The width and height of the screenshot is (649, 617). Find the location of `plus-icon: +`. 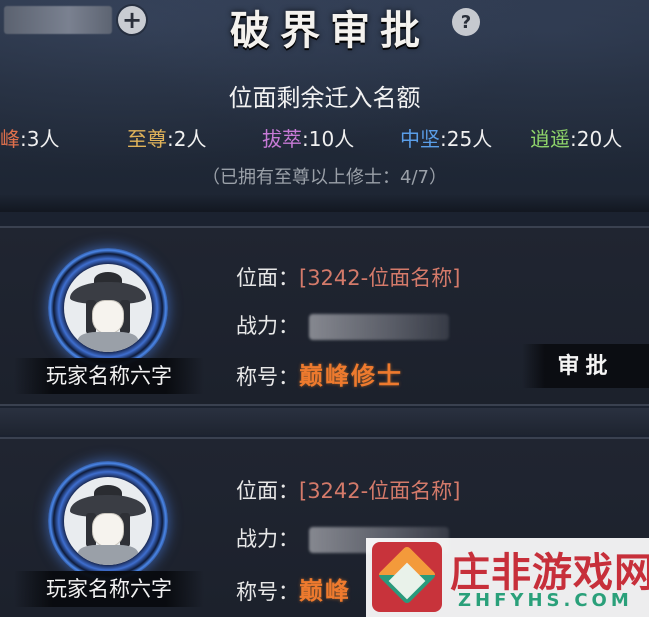

plus-icon: + is located at coordinates (132, 20).